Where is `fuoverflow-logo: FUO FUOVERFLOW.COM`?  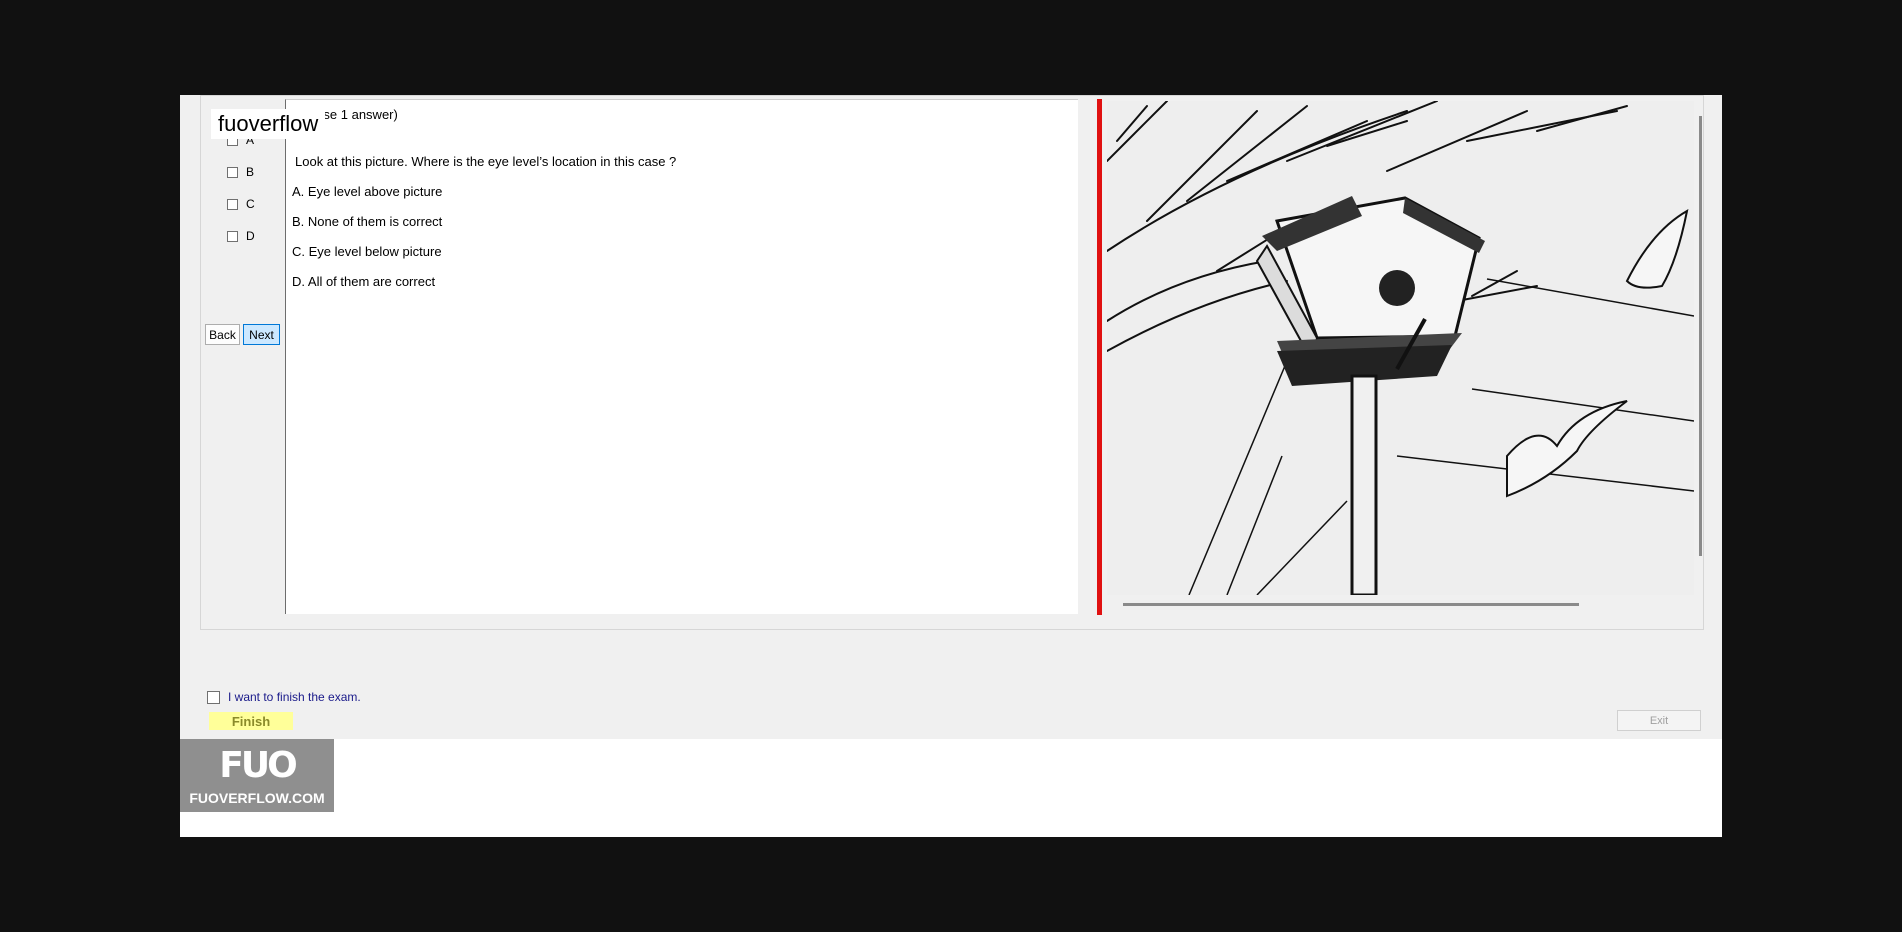
fuoverflow-logo: FUO FUOVERFLOW.COM is located at coordinates (257, 775).